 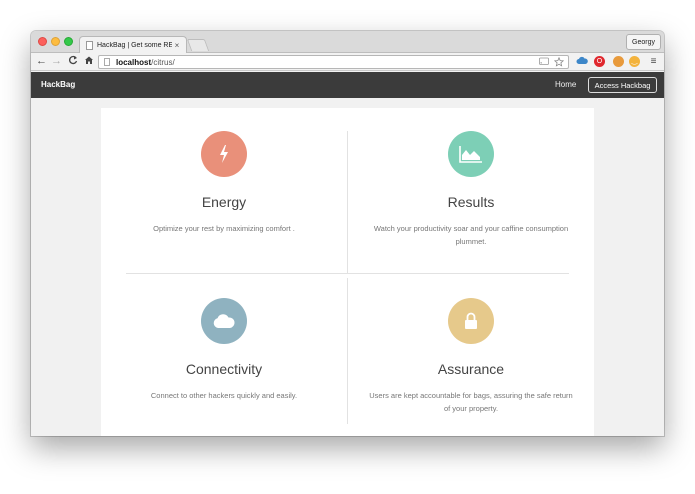 What do you see at coordinates (618, 61) in the screenshot?
I see `cookie-extension-icon` at bounding box center [618, 61].